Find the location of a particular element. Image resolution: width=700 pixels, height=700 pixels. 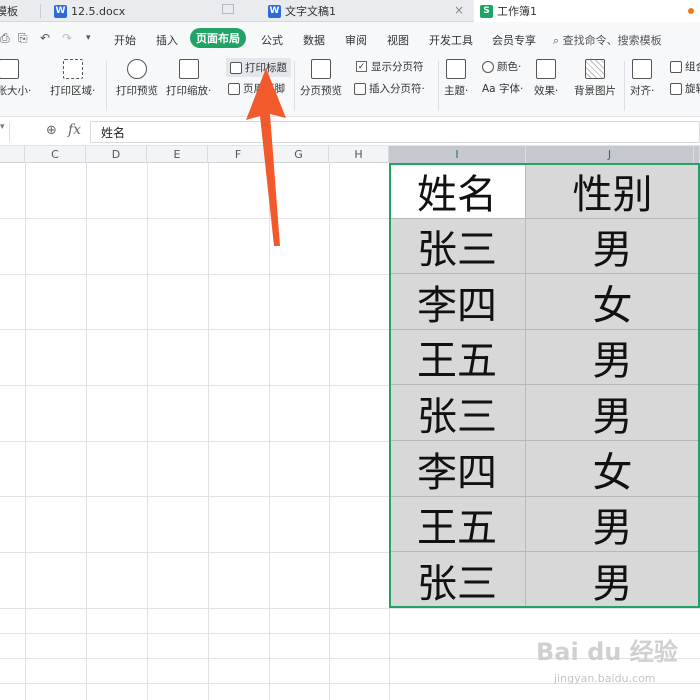

tab-wps-doc: W 文字文稿1 × is located at coordinates (368, 11).